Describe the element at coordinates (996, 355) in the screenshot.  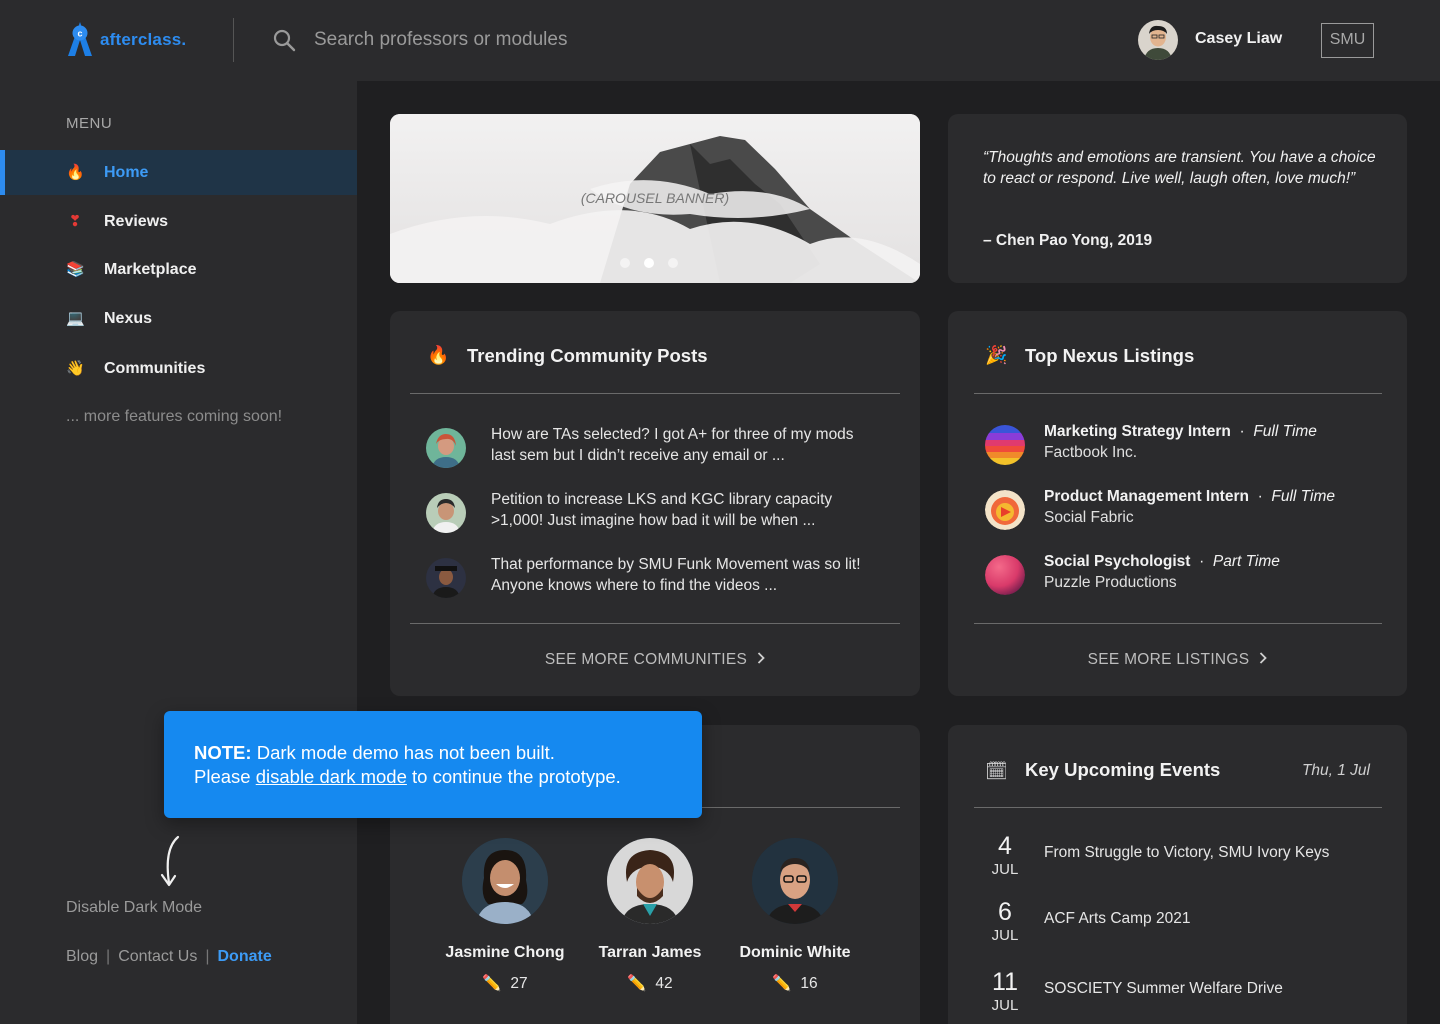
I see `party-popper-icon: 🎉` at that location.